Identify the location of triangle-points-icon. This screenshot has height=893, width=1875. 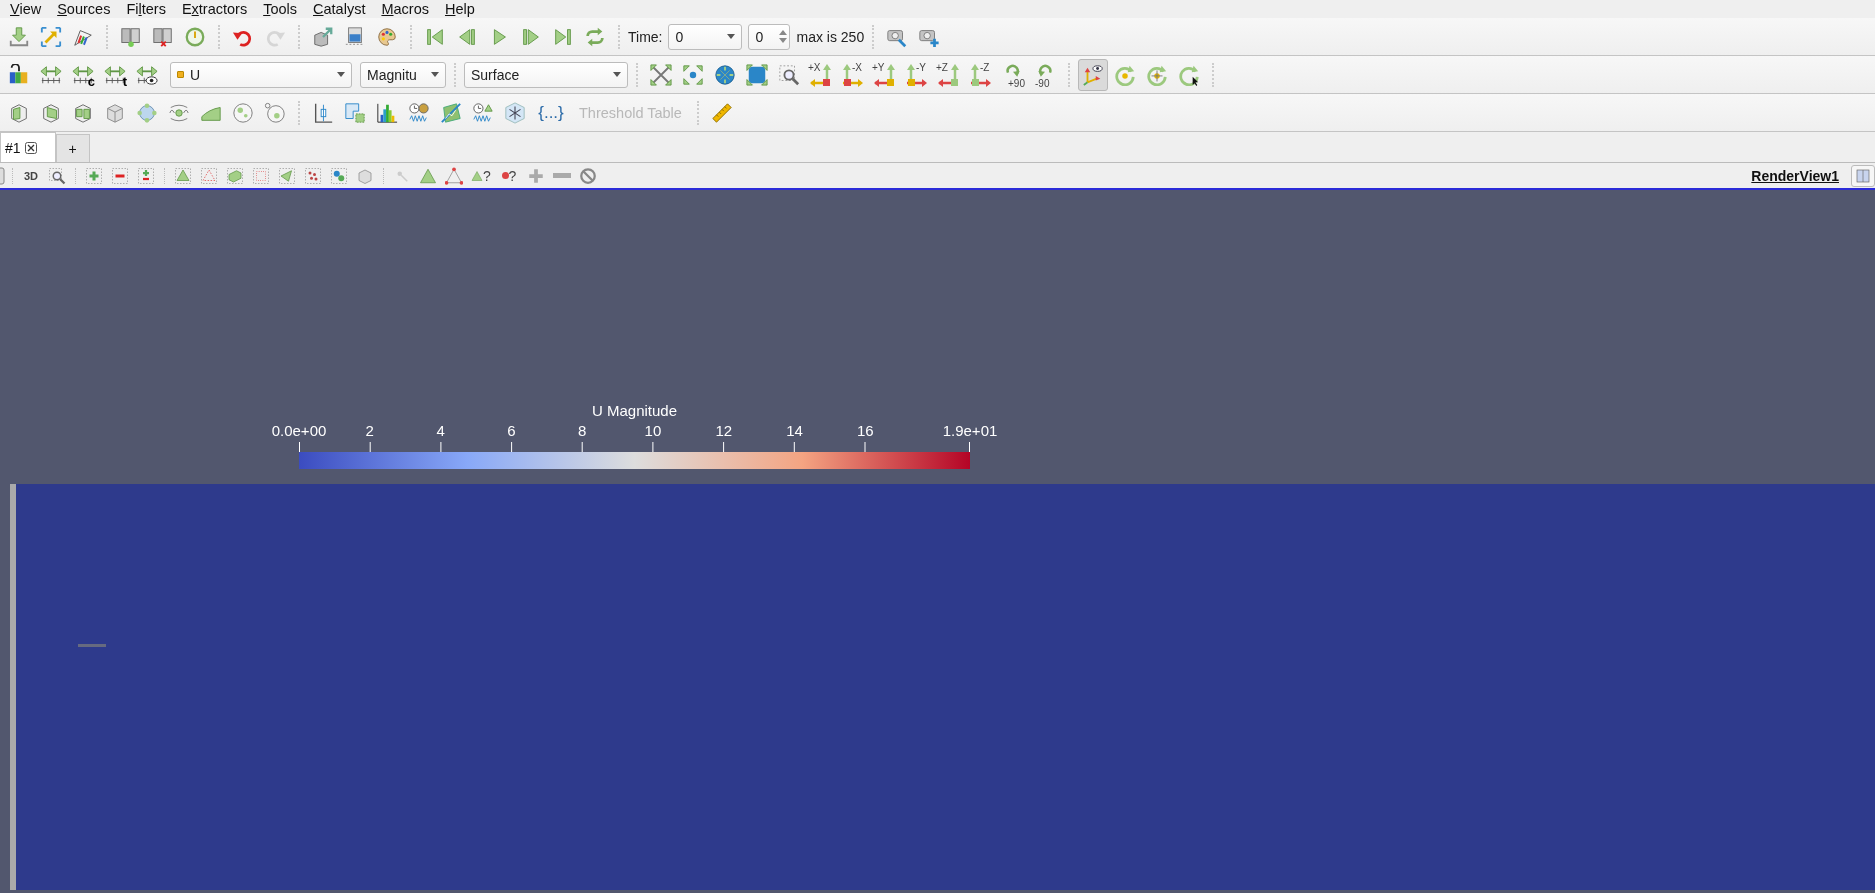
(454, 175).